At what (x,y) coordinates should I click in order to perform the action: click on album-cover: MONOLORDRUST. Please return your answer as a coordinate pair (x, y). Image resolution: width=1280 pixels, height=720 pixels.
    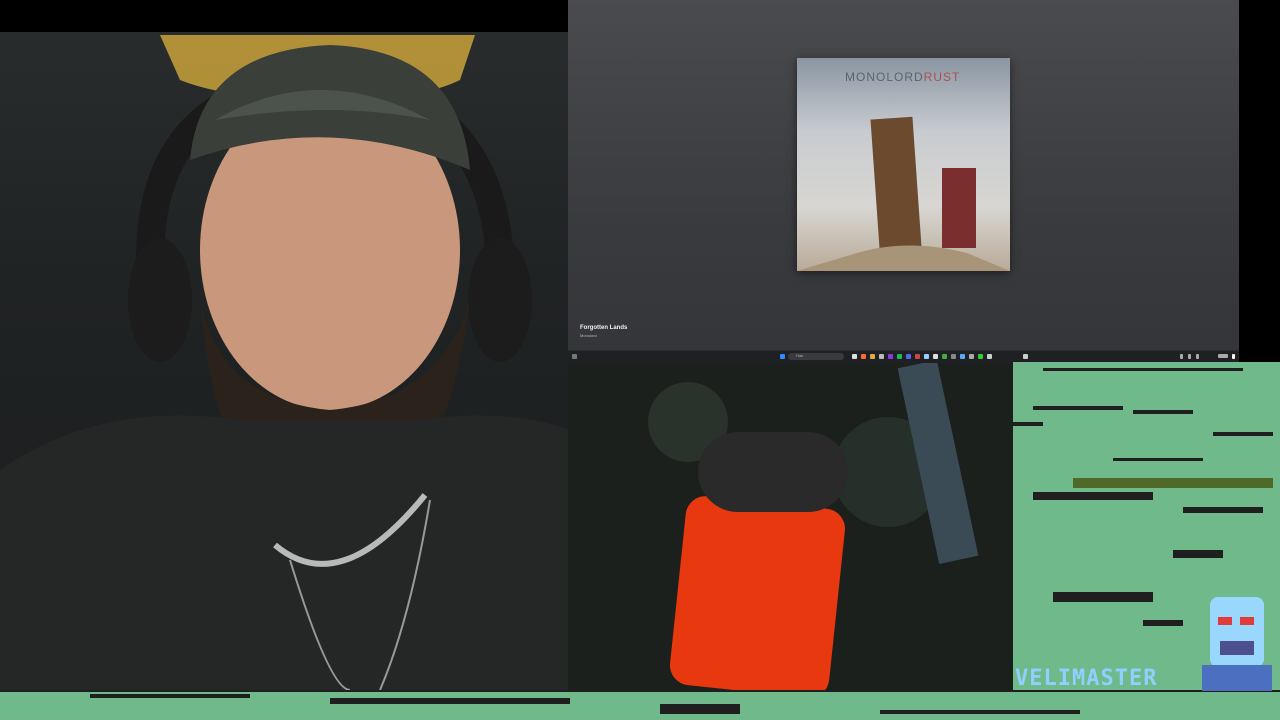
    Looking at the image, I should click on (903, 164).